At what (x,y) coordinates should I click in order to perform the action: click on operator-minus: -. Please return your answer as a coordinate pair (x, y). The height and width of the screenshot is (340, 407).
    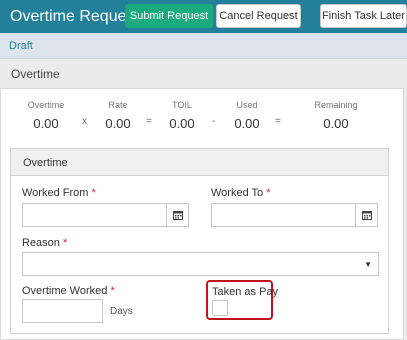
    Looking at the image, I should click on (214, 121).